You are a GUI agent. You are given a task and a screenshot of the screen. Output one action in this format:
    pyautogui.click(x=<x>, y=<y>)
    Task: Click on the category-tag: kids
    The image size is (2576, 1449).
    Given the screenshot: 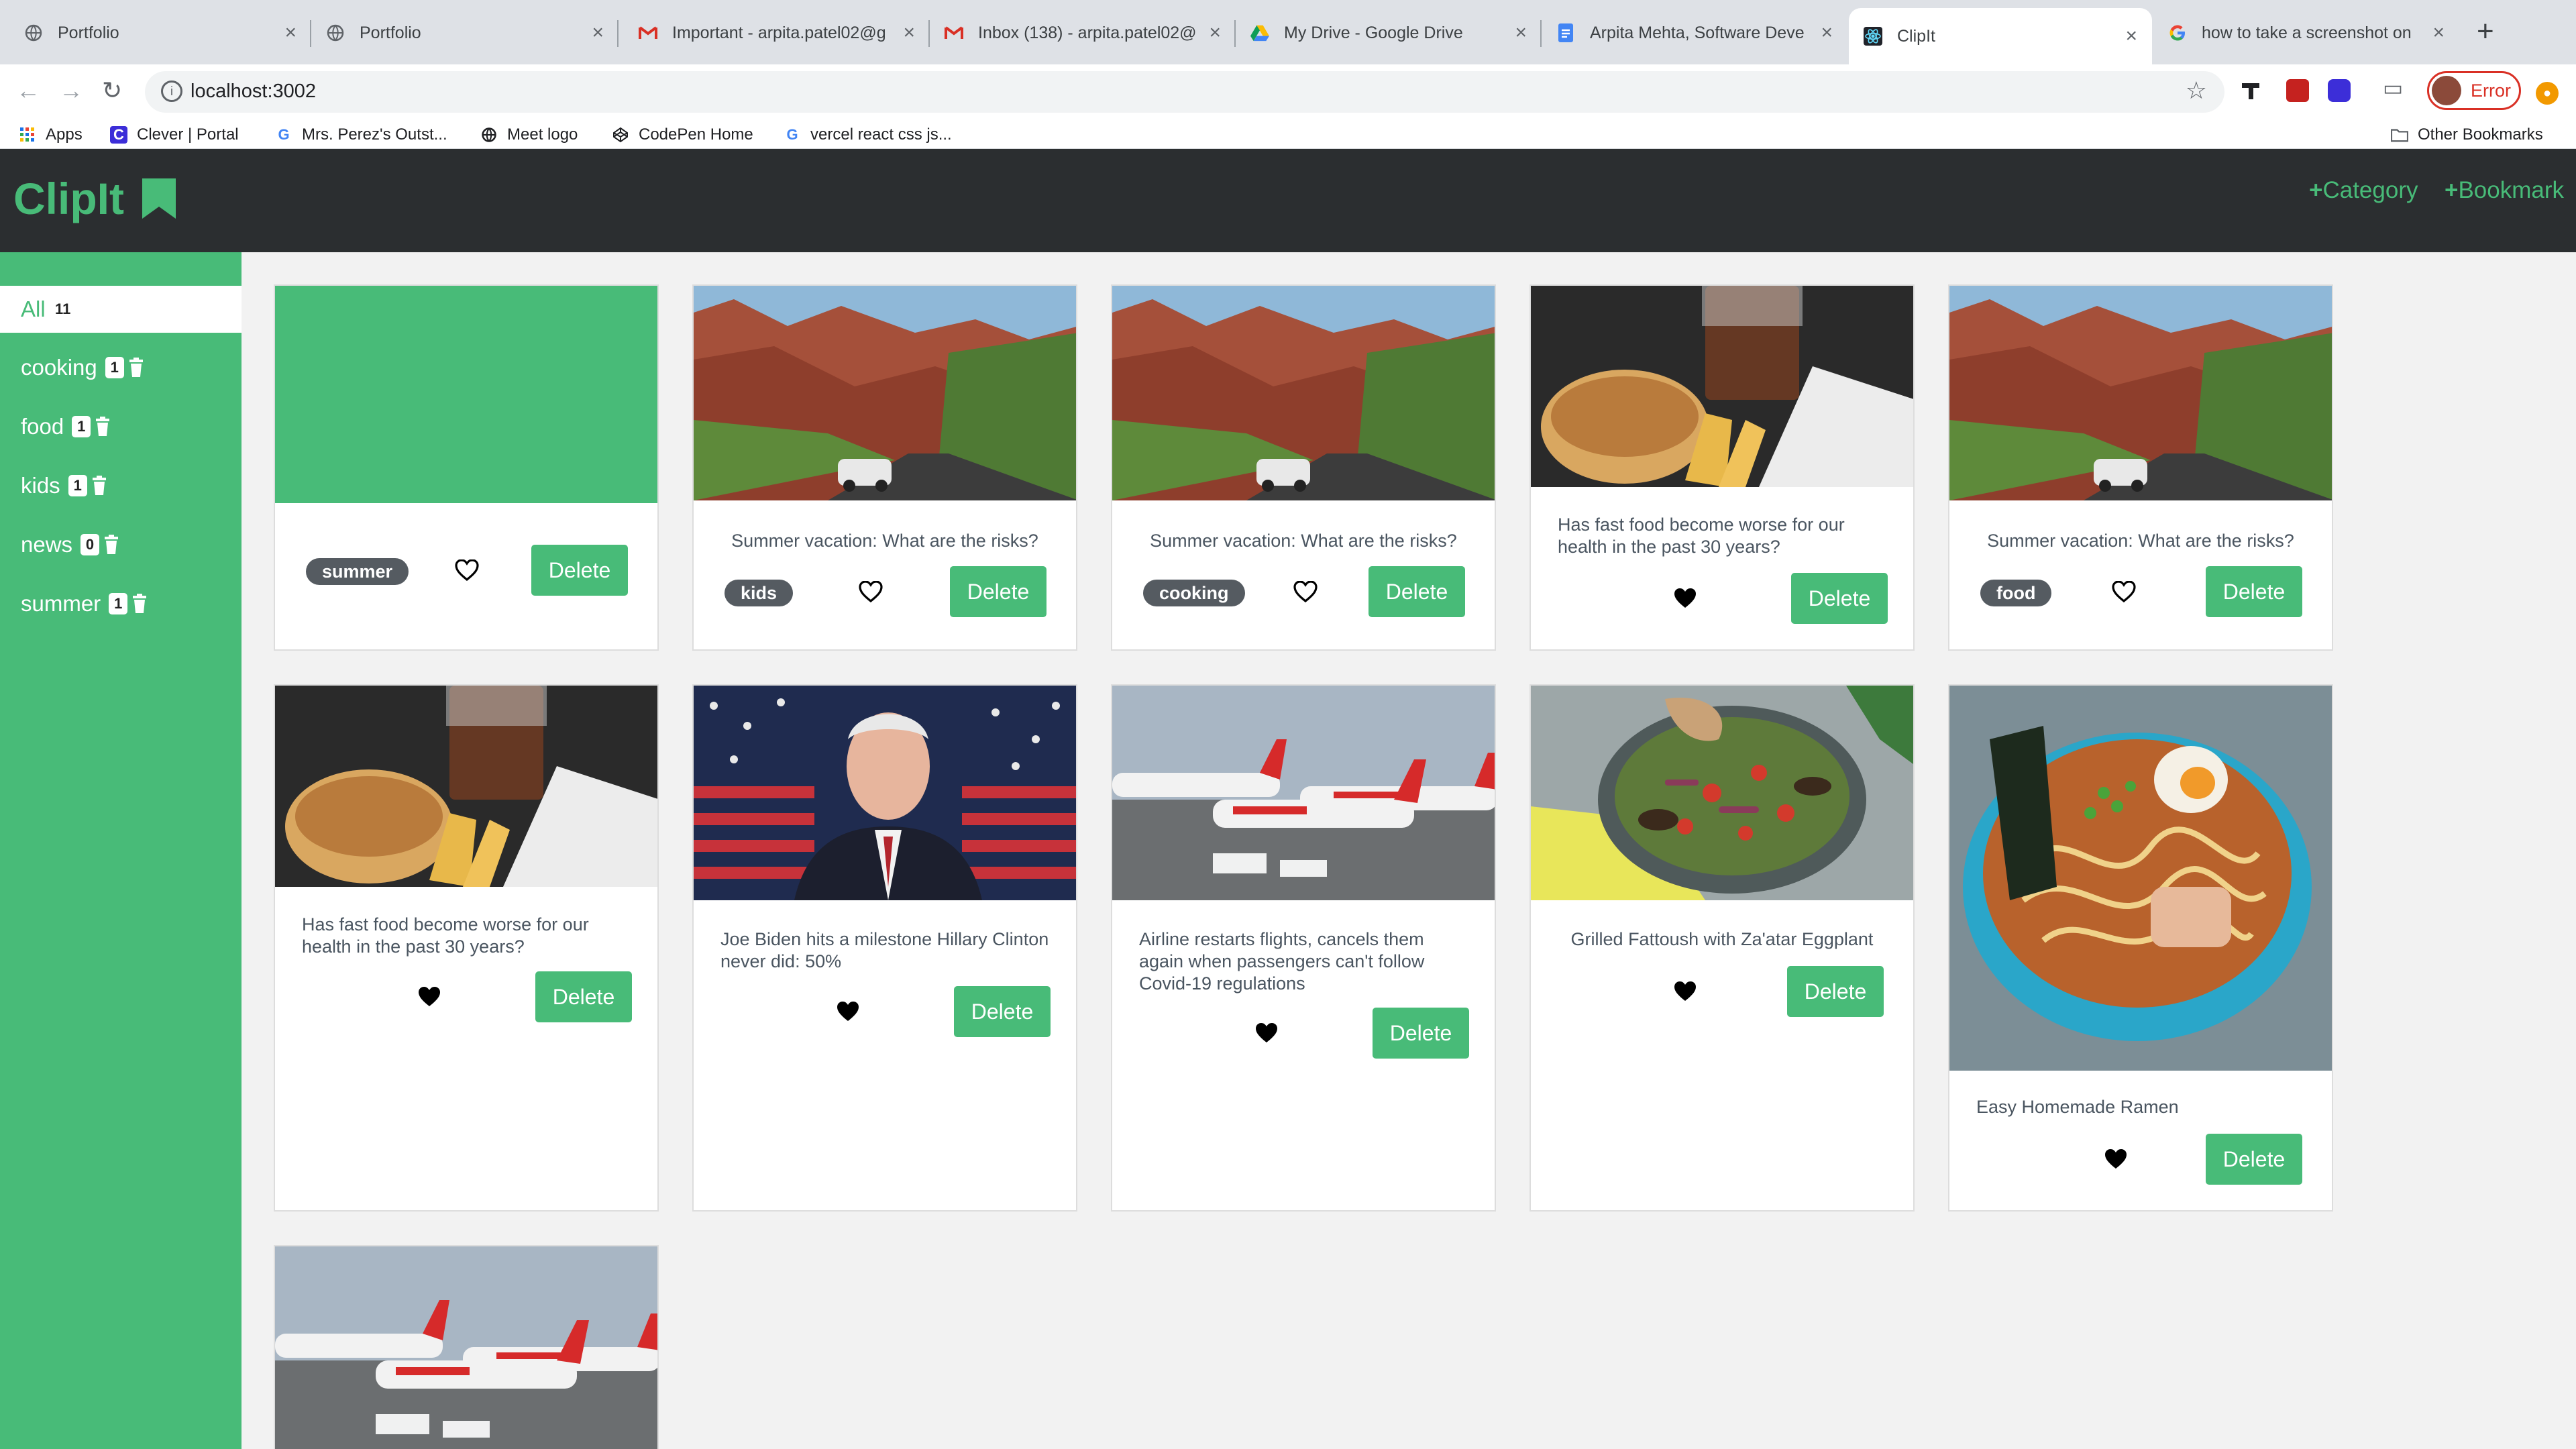 What is the action you would take?
    pyautogui.click(x=759, y=593)
    